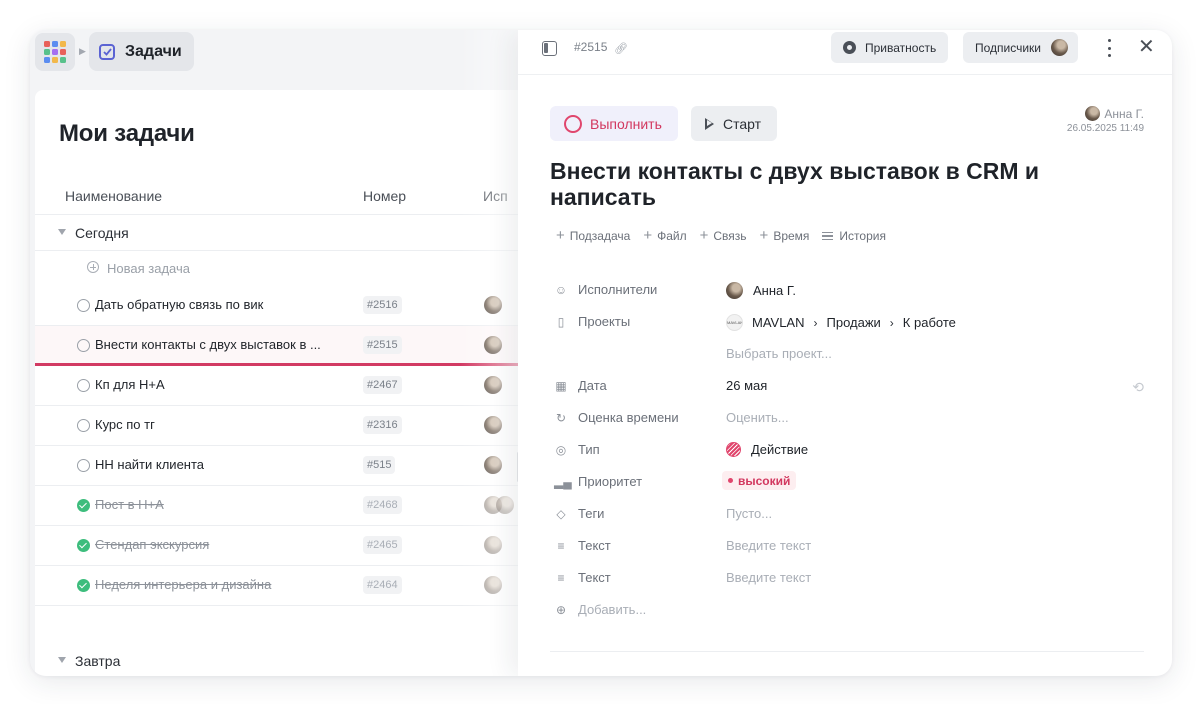  I want to click on task-row-done: Стендап экскурсия #2465, so click(278, 546).